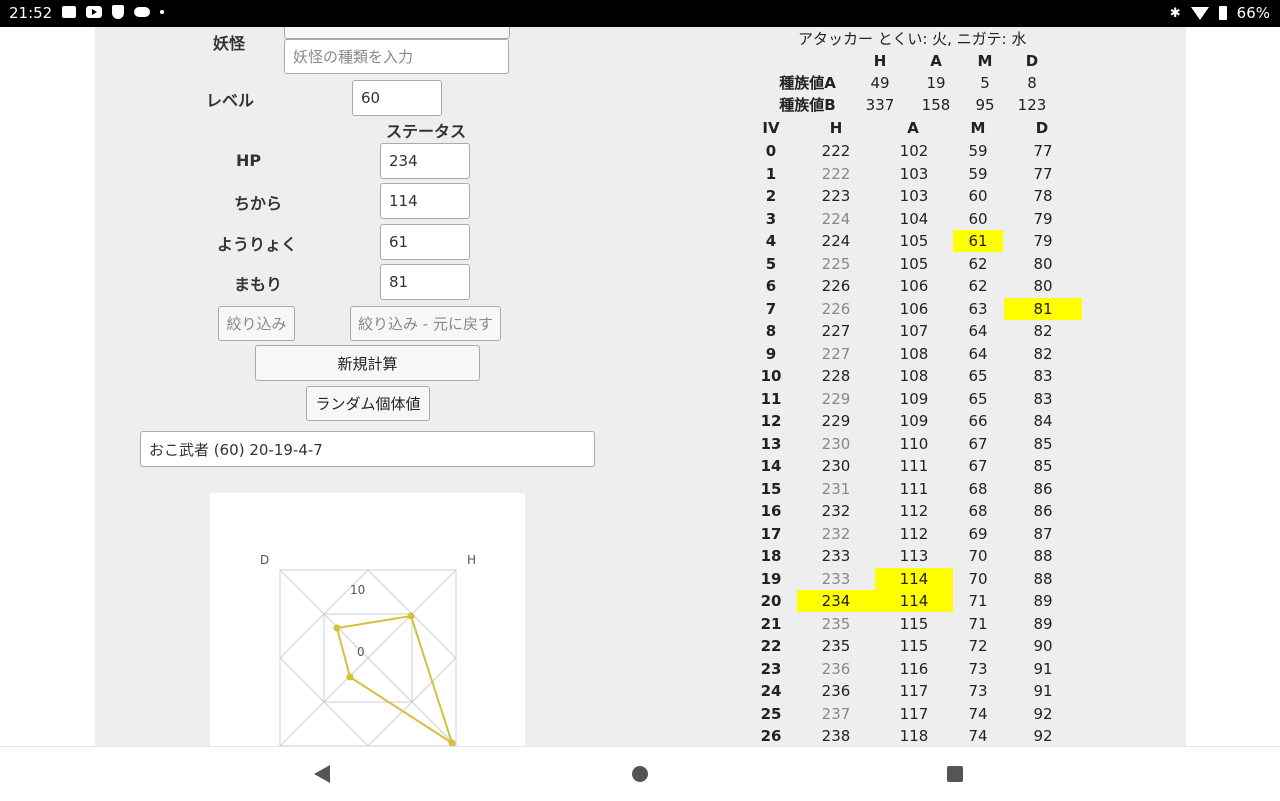  What do you see at coordinates (113, 12) in the screenshot?
I see `notification-icons` at bounding box center [113, 12].